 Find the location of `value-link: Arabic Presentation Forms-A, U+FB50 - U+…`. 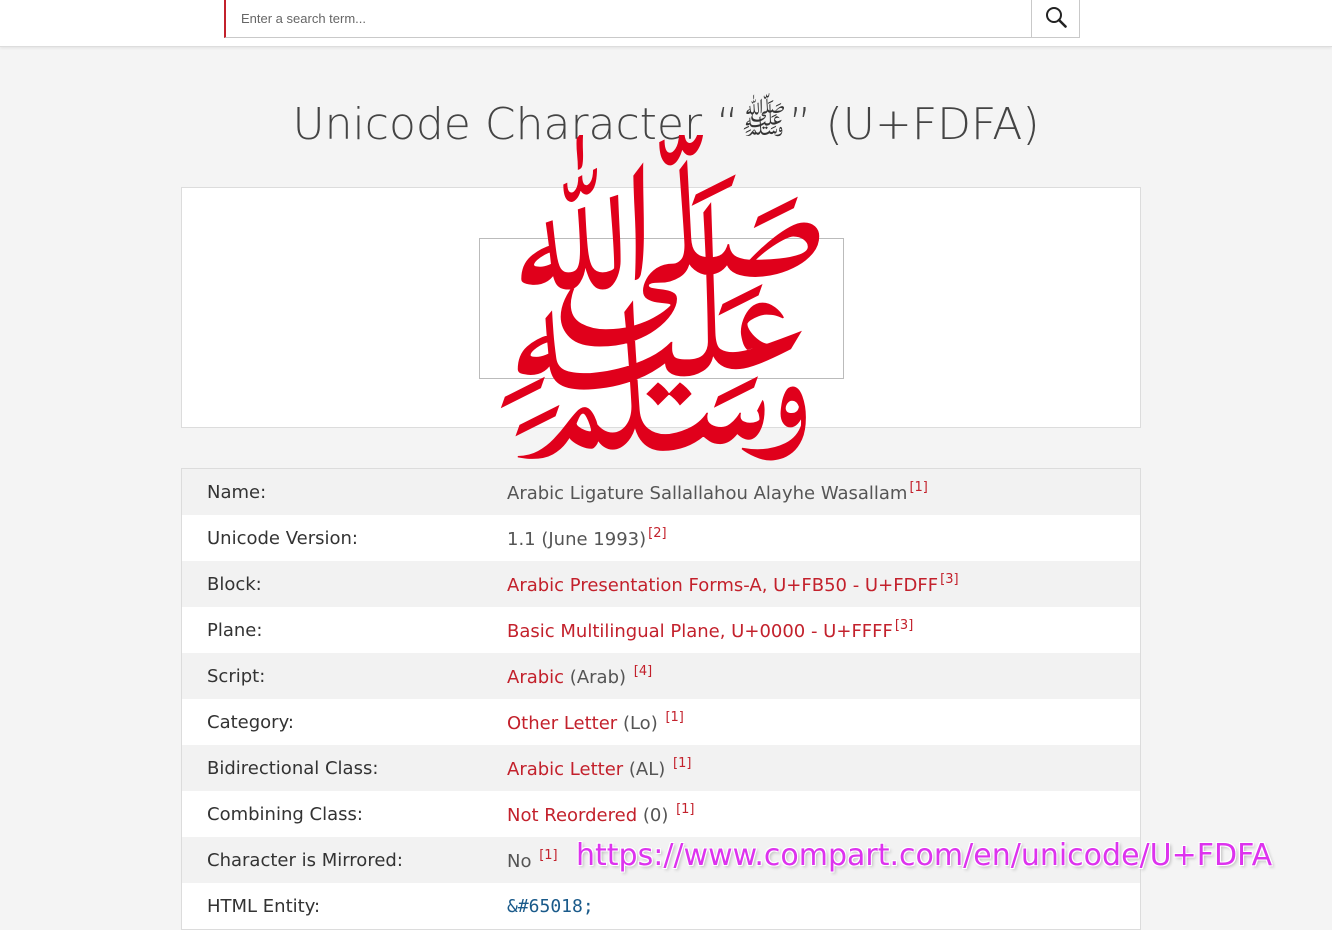

value-link: Arabic Presentation Forms-A, U+FB50 - U+… is located at coordinates (722, 585).